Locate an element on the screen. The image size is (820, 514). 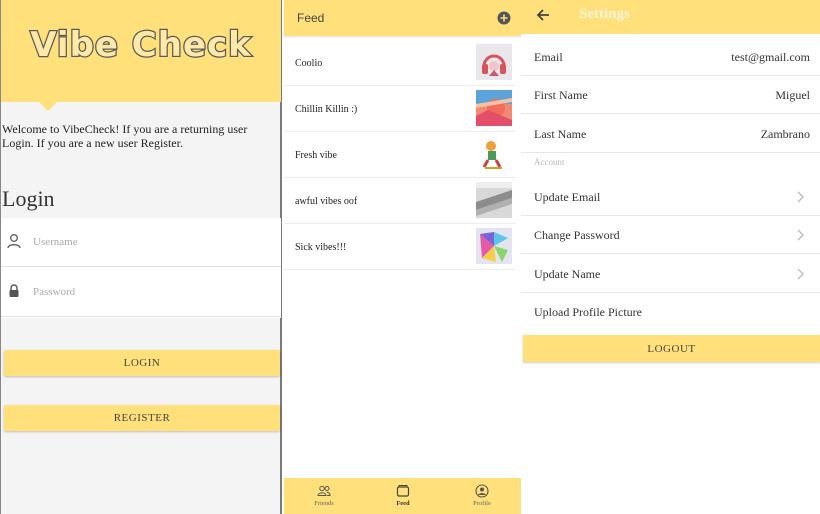
password-field is located at coordinates (141, 292).